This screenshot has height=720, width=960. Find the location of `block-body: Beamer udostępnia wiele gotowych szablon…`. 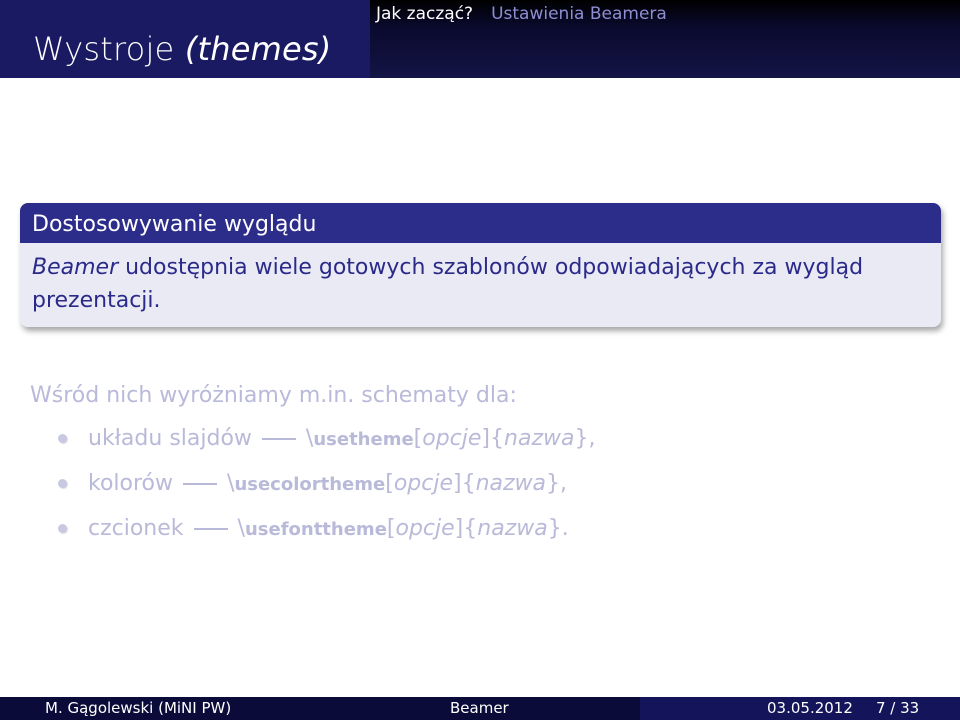

block-body: Beamer udostępnia wiele gotowych szablon… is located at coordinates (480, 285).